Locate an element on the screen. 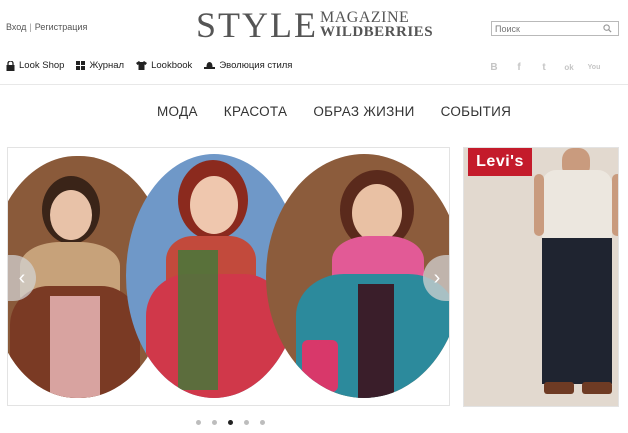 This screenshot has height=433, width=628. menu-item-events: СОБЫТИЯ is located at coordinates (476, 111).